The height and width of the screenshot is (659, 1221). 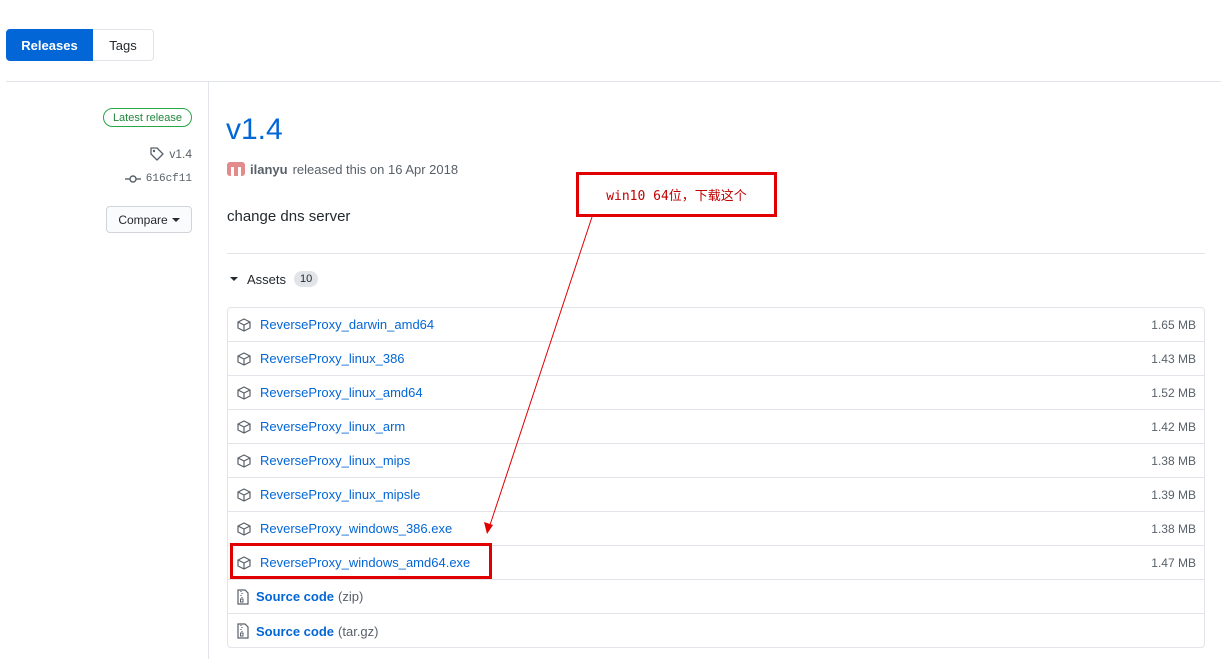 What do you see at coordinates (175, 219) in the screenshot?
I see `chevron-down-icon` at bounding box center [175, 219].